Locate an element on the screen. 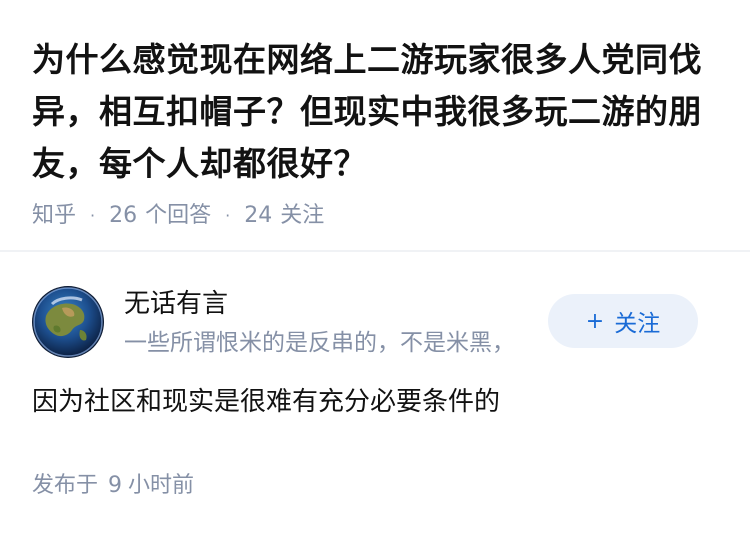  time-value: 9 is located at coordinates (115, 485).